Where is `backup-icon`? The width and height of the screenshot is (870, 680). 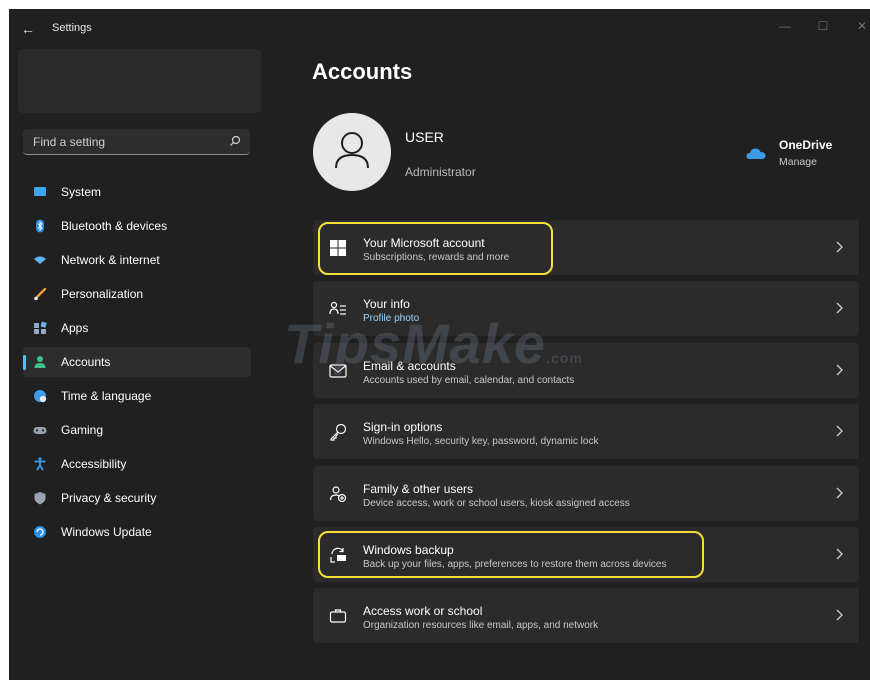
backup-icon is located at coordinates (338, 555).